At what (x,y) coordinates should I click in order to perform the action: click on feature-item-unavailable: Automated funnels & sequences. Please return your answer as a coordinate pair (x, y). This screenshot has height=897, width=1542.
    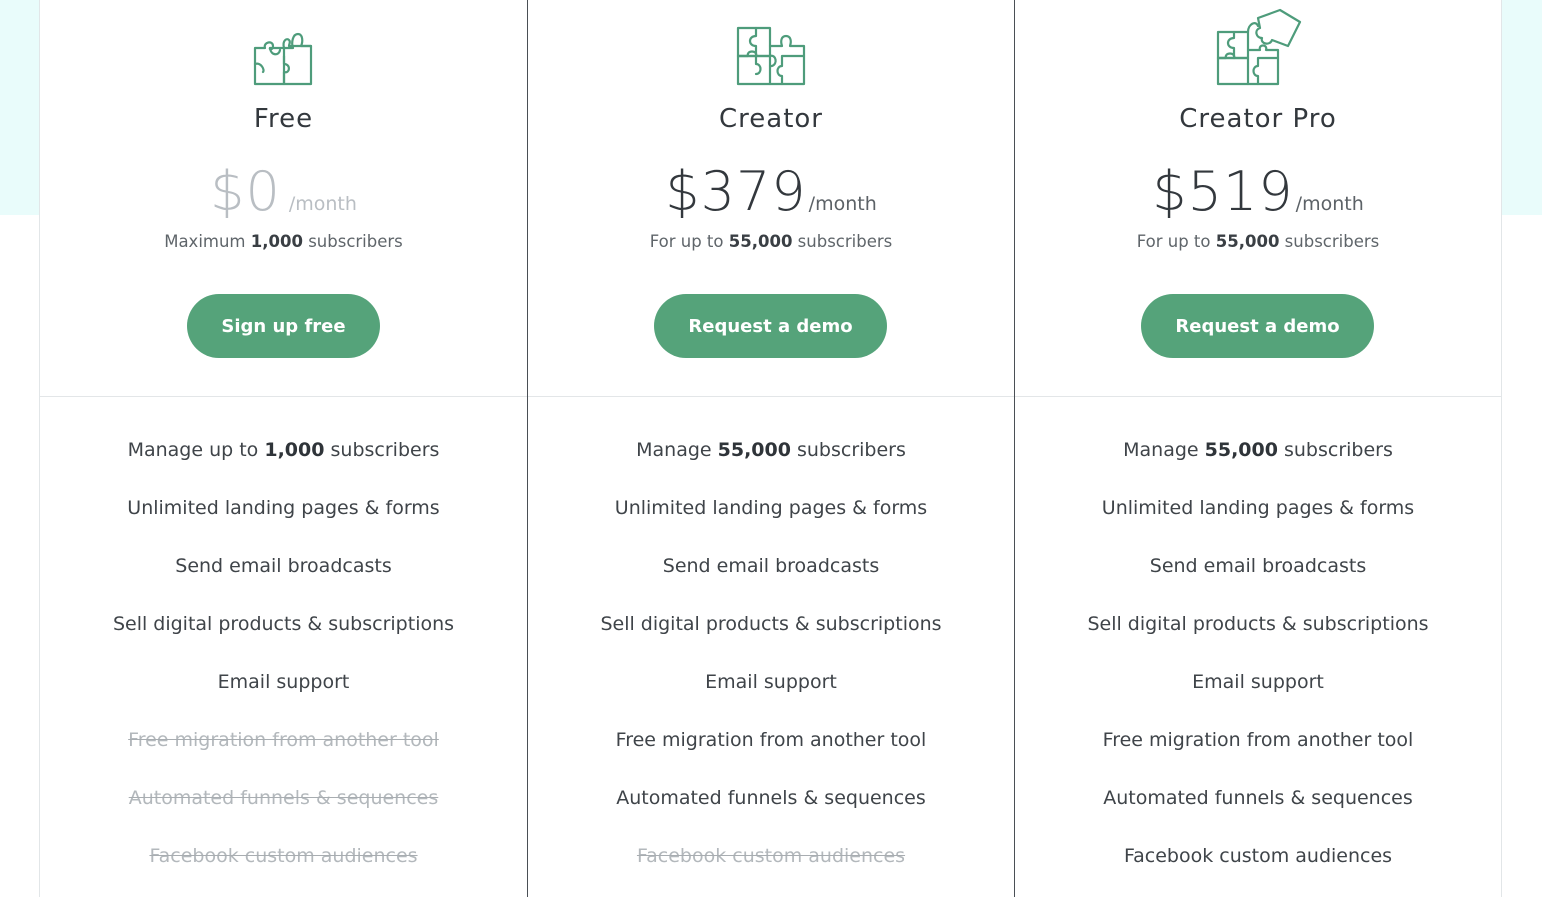
    Looking at the image, I should click on (283, 798).